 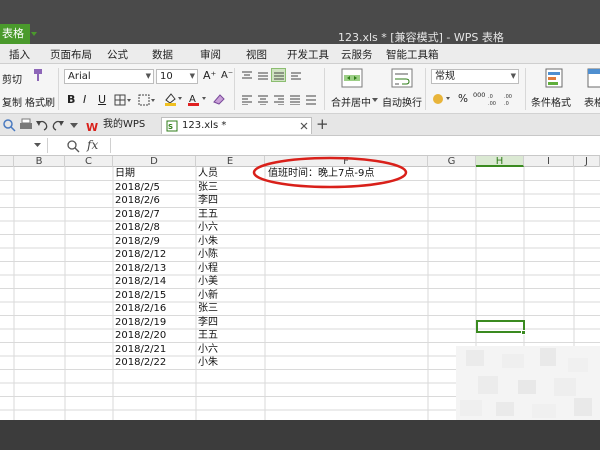 I want to click on cell-date: 2018/2/8, so click(x=137, y=227).